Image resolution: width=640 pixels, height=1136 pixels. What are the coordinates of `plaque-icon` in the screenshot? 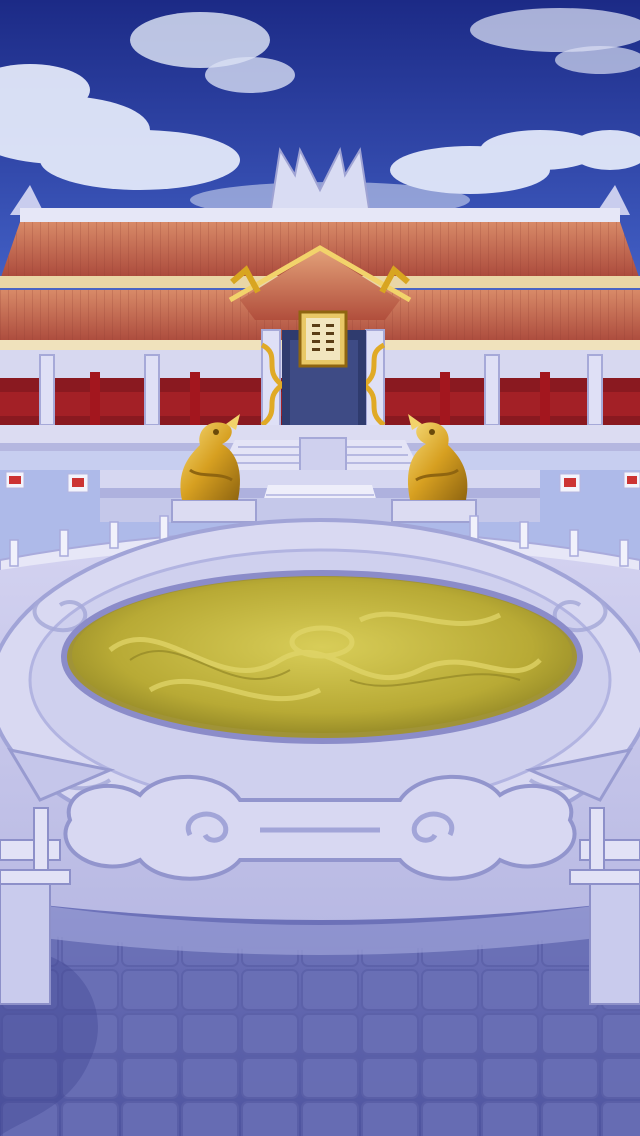 It's located at (323, 339).